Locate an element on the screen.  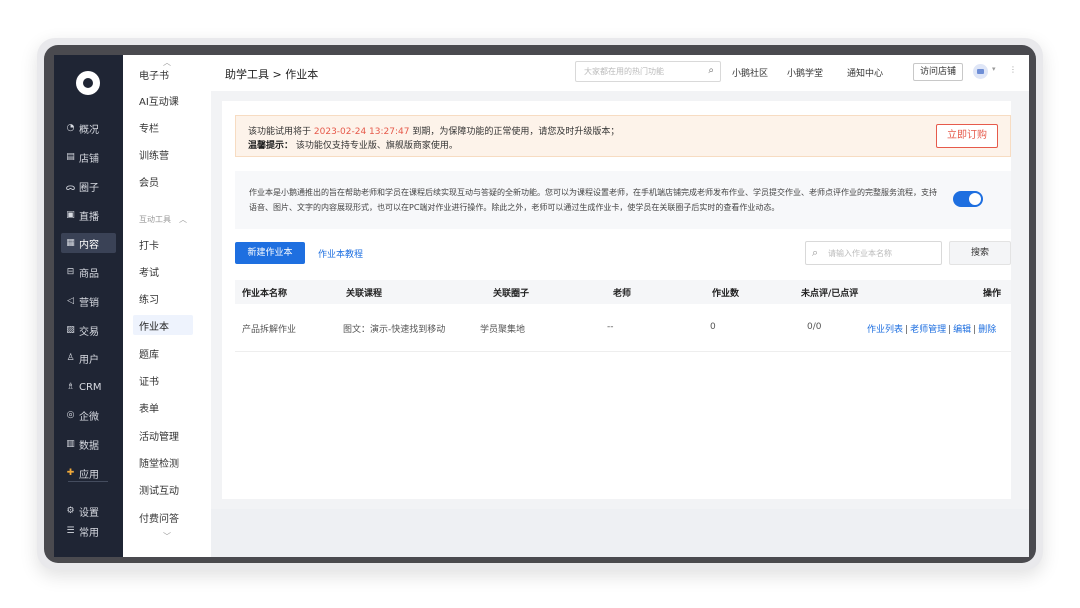
nav-item-marketing: ◁ 营销 is located at coordinates (88, 301).